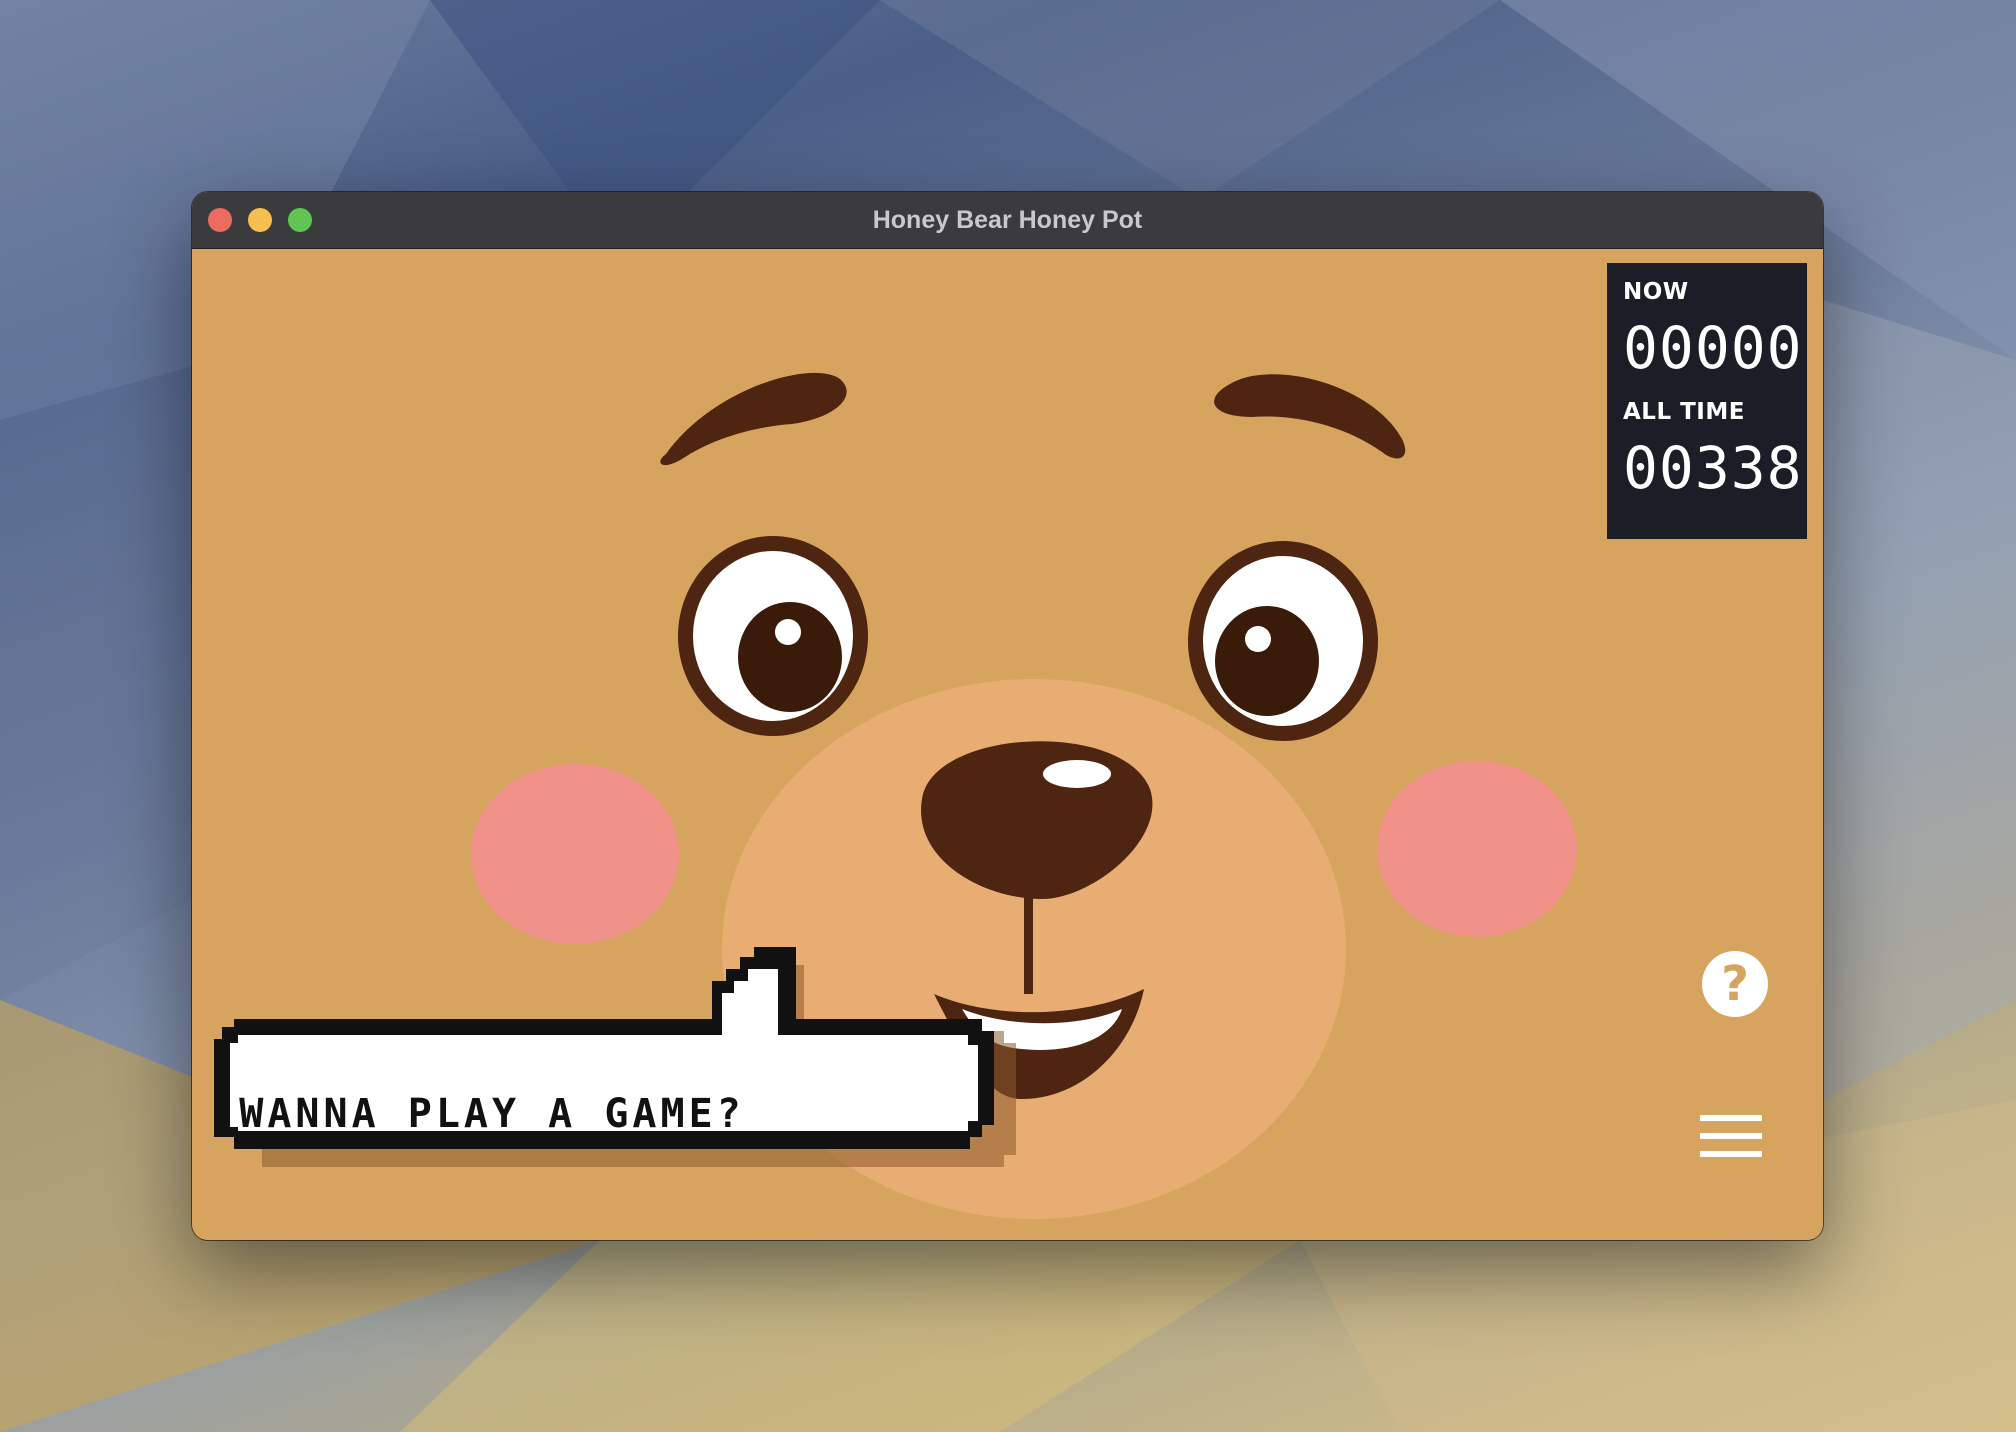  I want to click on window-title: Honey Bear Honey Pot, so click(1007, 219).